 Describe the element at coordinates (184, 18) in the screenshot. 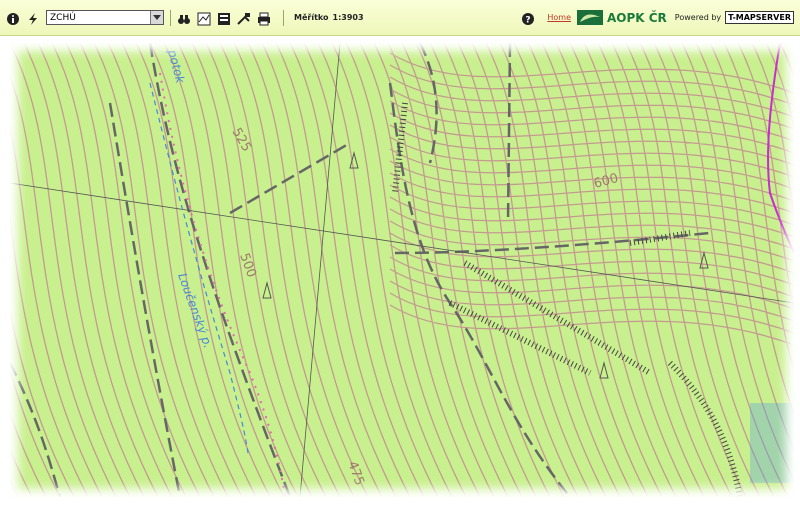

I see `binoculars-icon` at that location.